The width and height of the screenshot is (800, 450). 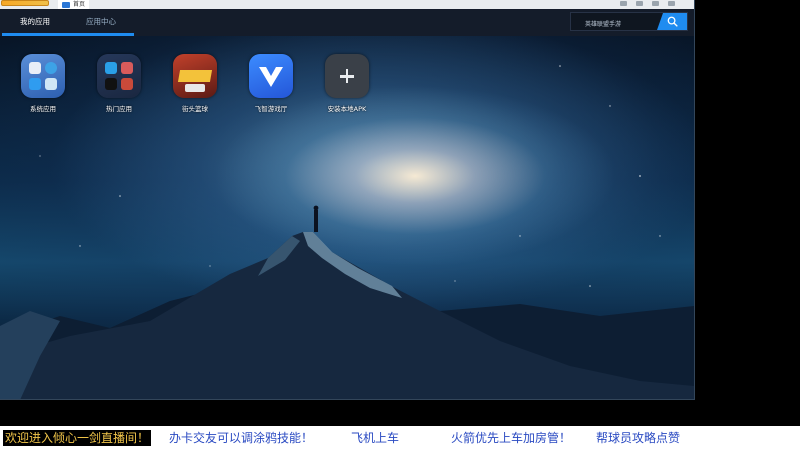 I want to click on window-tab-home: 首页, so click(x=74, y=4).